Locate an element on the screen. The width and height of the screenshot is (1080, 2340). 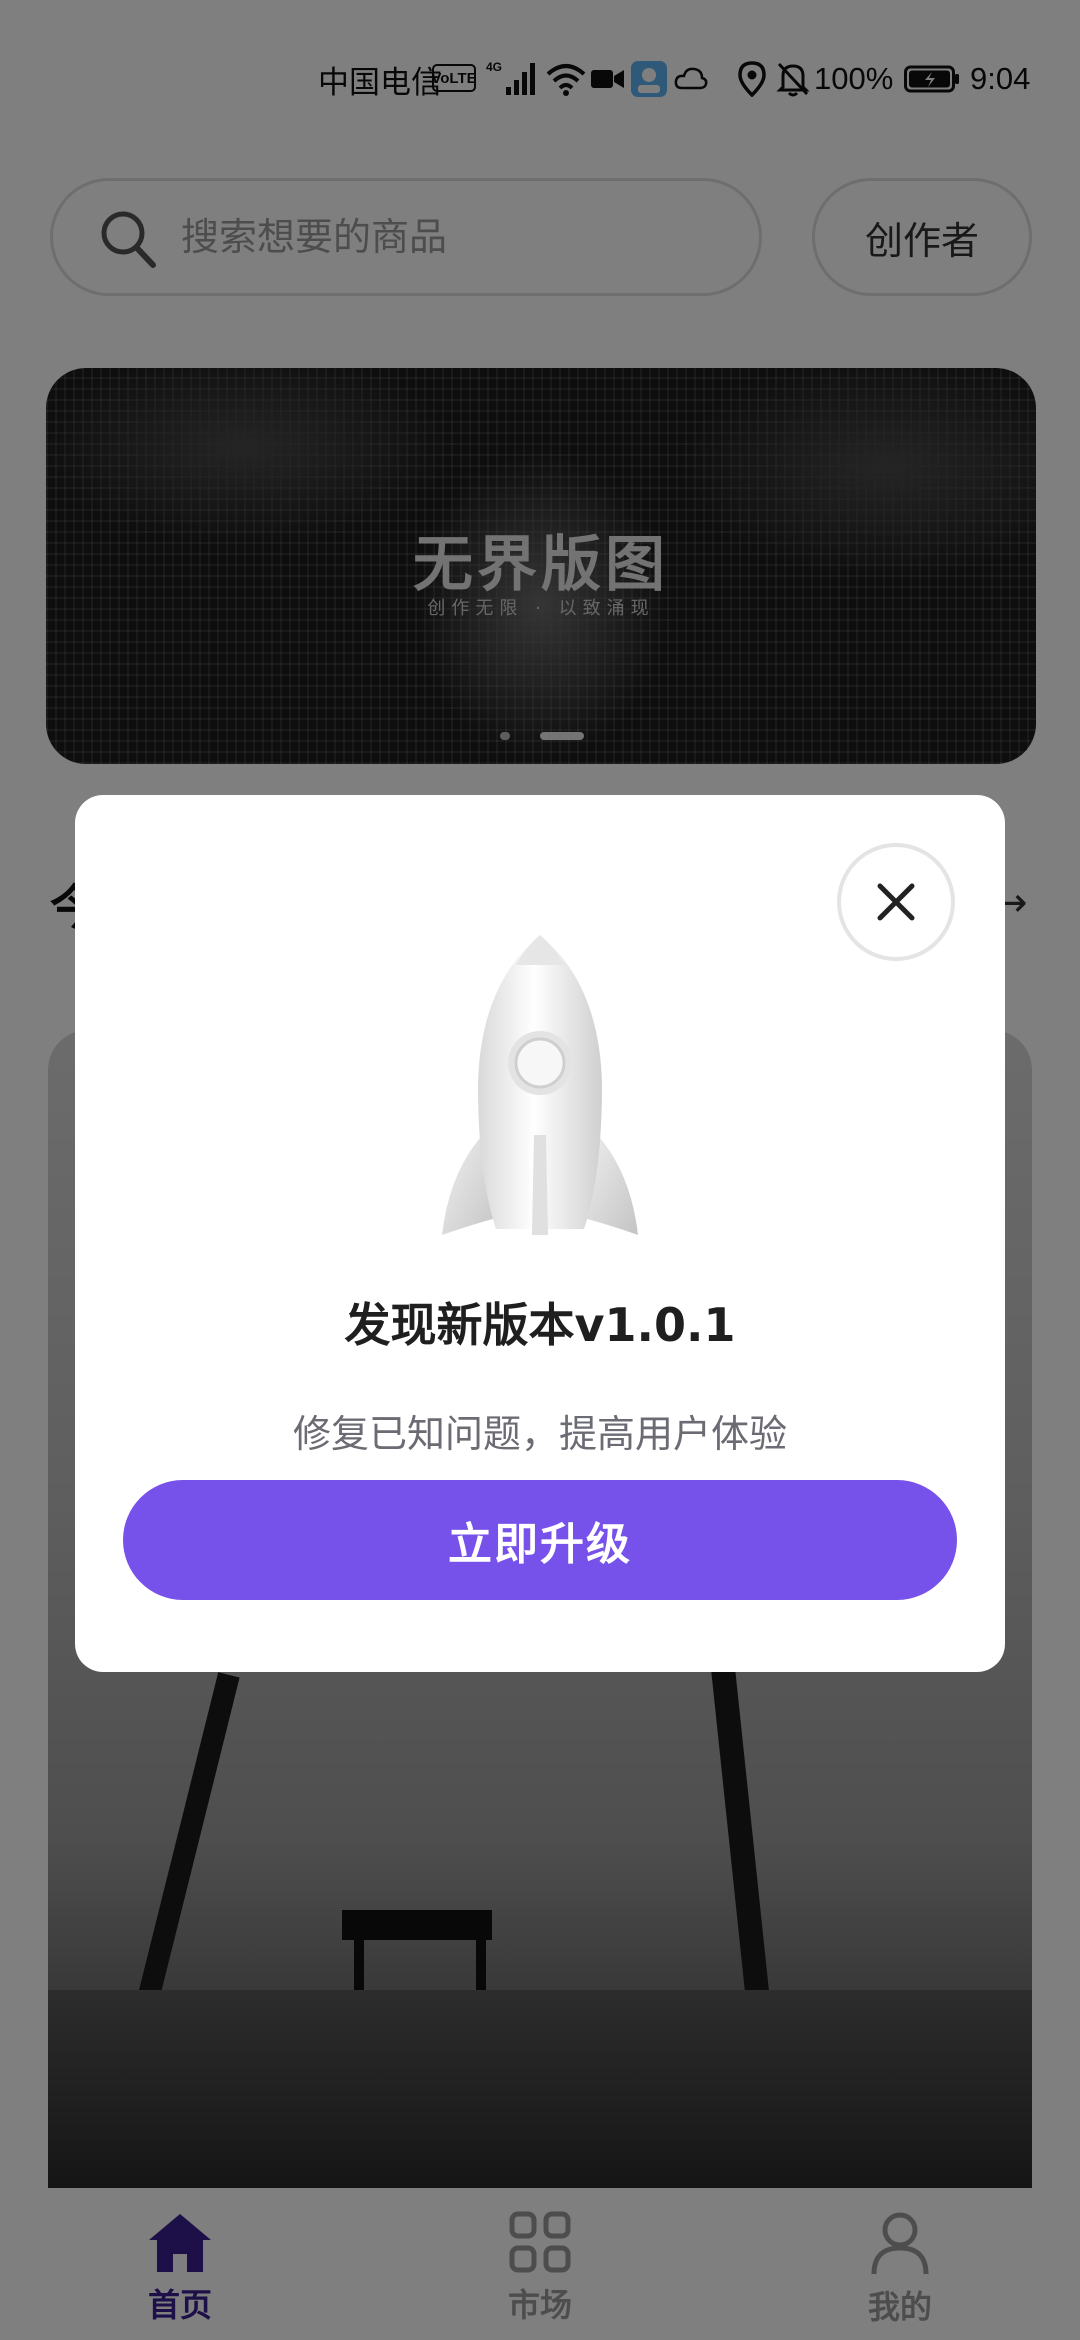
rocket-icon is located at coordinates (540, 1085).